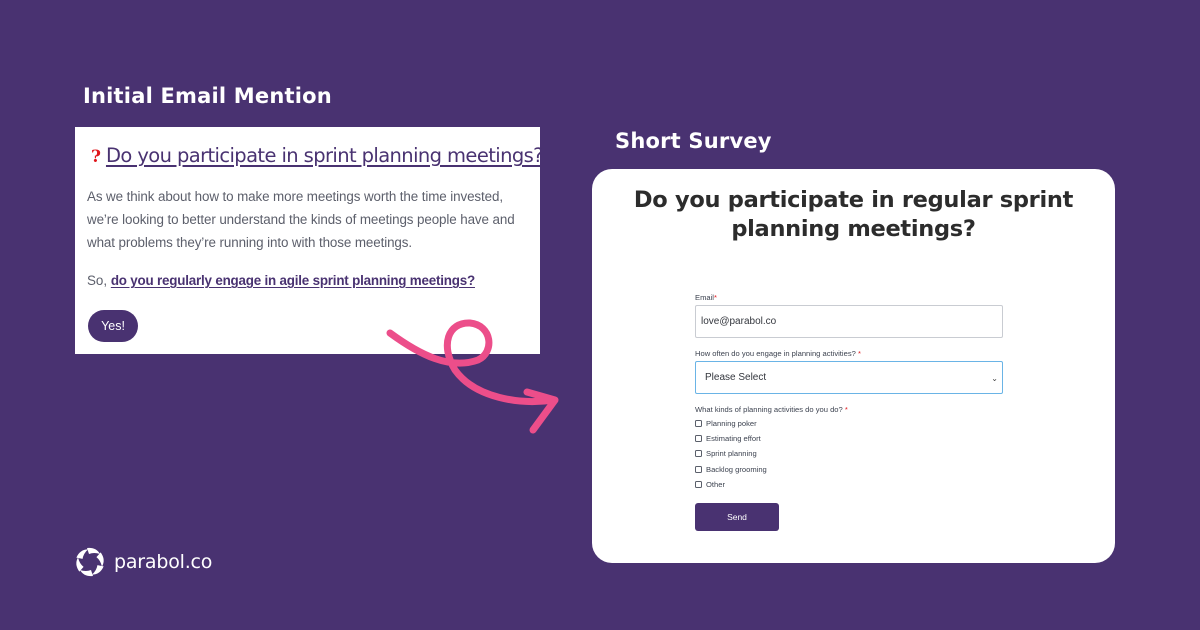 This screenshot has height=630, width=1200. Describe the element at coordinates (849, 423) in the screenshot. I see `activity-checkbox-planning-poker: Planning poker` at that location.